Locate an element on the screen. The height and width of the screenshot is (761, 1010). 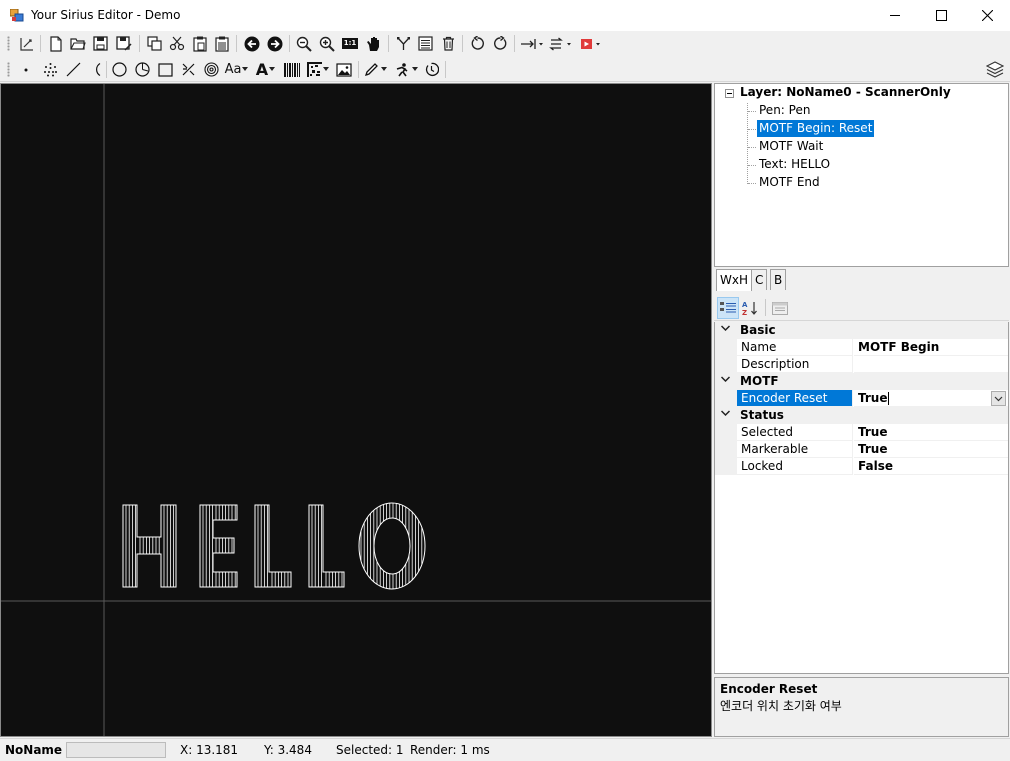
property-row: Selected True is located at coordinates (861, 432).